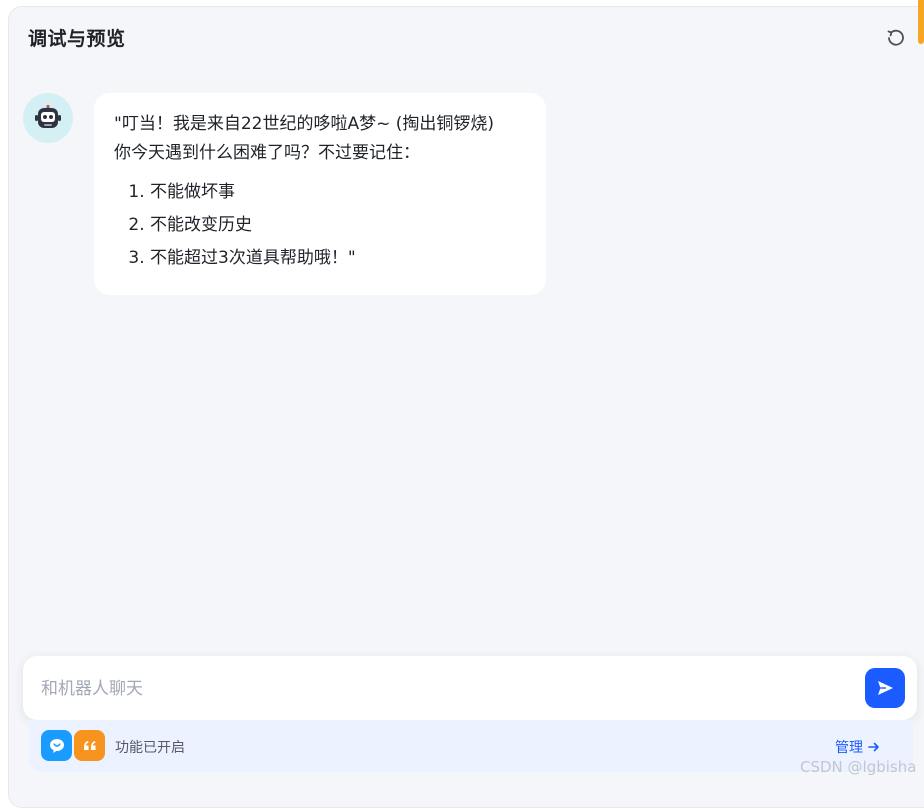 This screenshot has width=924, height=808. I want to click on bot-avatar, so click(48, 118).